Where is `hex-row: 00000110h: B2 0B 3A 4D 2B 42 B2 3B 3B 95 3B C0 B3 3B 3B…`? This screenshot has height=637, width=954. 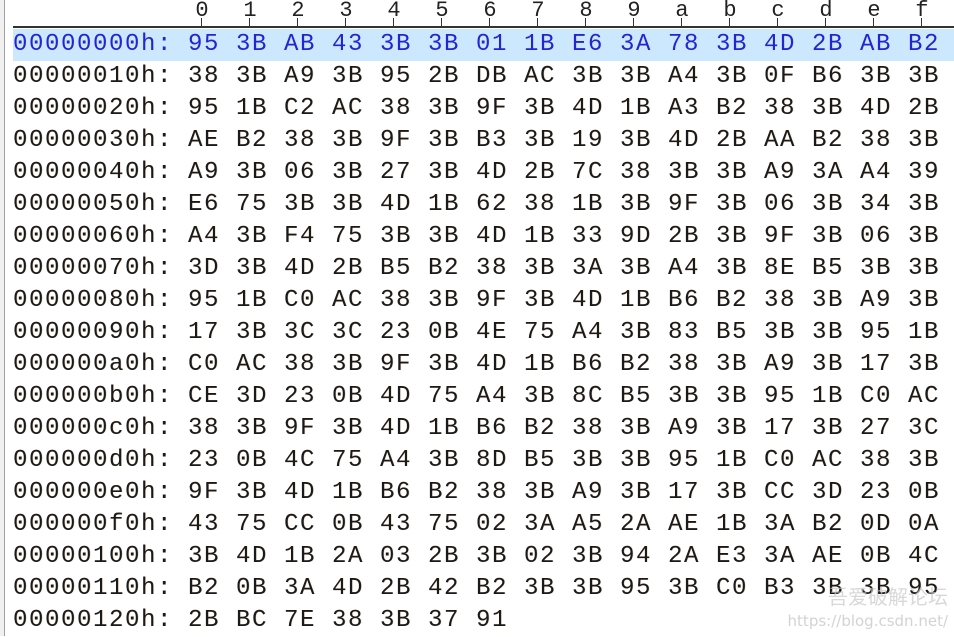
hex-row: 00000110h: B2 0B 3A 4D 2B 42 B2 3B 3B 95 3B C0 B3 3B 3B… is located at coordinates (483, 589).